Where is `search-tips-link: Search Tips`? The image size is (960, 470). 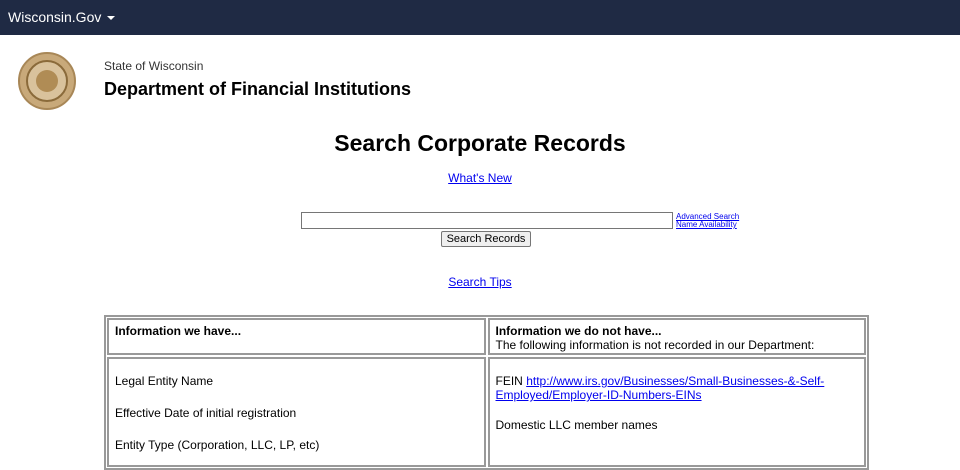 search-tips-link: Search Tips is located at coordinates (479, 282).